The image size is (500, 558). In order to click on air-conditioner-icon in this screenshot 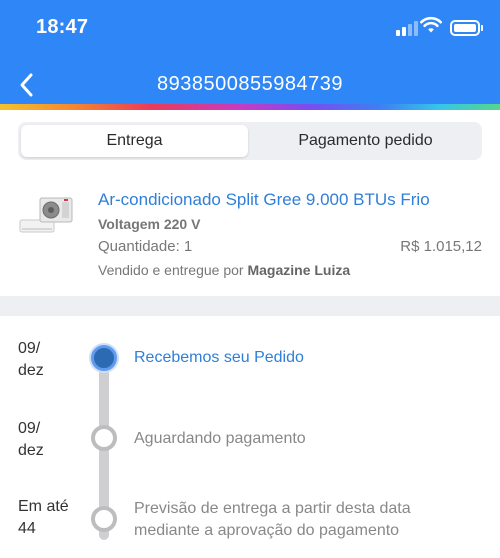, I will do `click(46, 215)`.